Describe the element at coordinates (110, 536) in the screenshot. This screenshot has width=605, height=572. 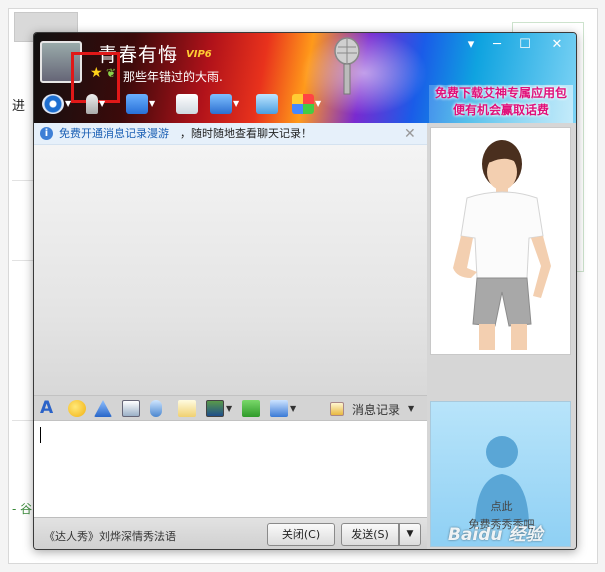
I see `music-status: 《达人秀》刘烨深情秀法语` at that location.